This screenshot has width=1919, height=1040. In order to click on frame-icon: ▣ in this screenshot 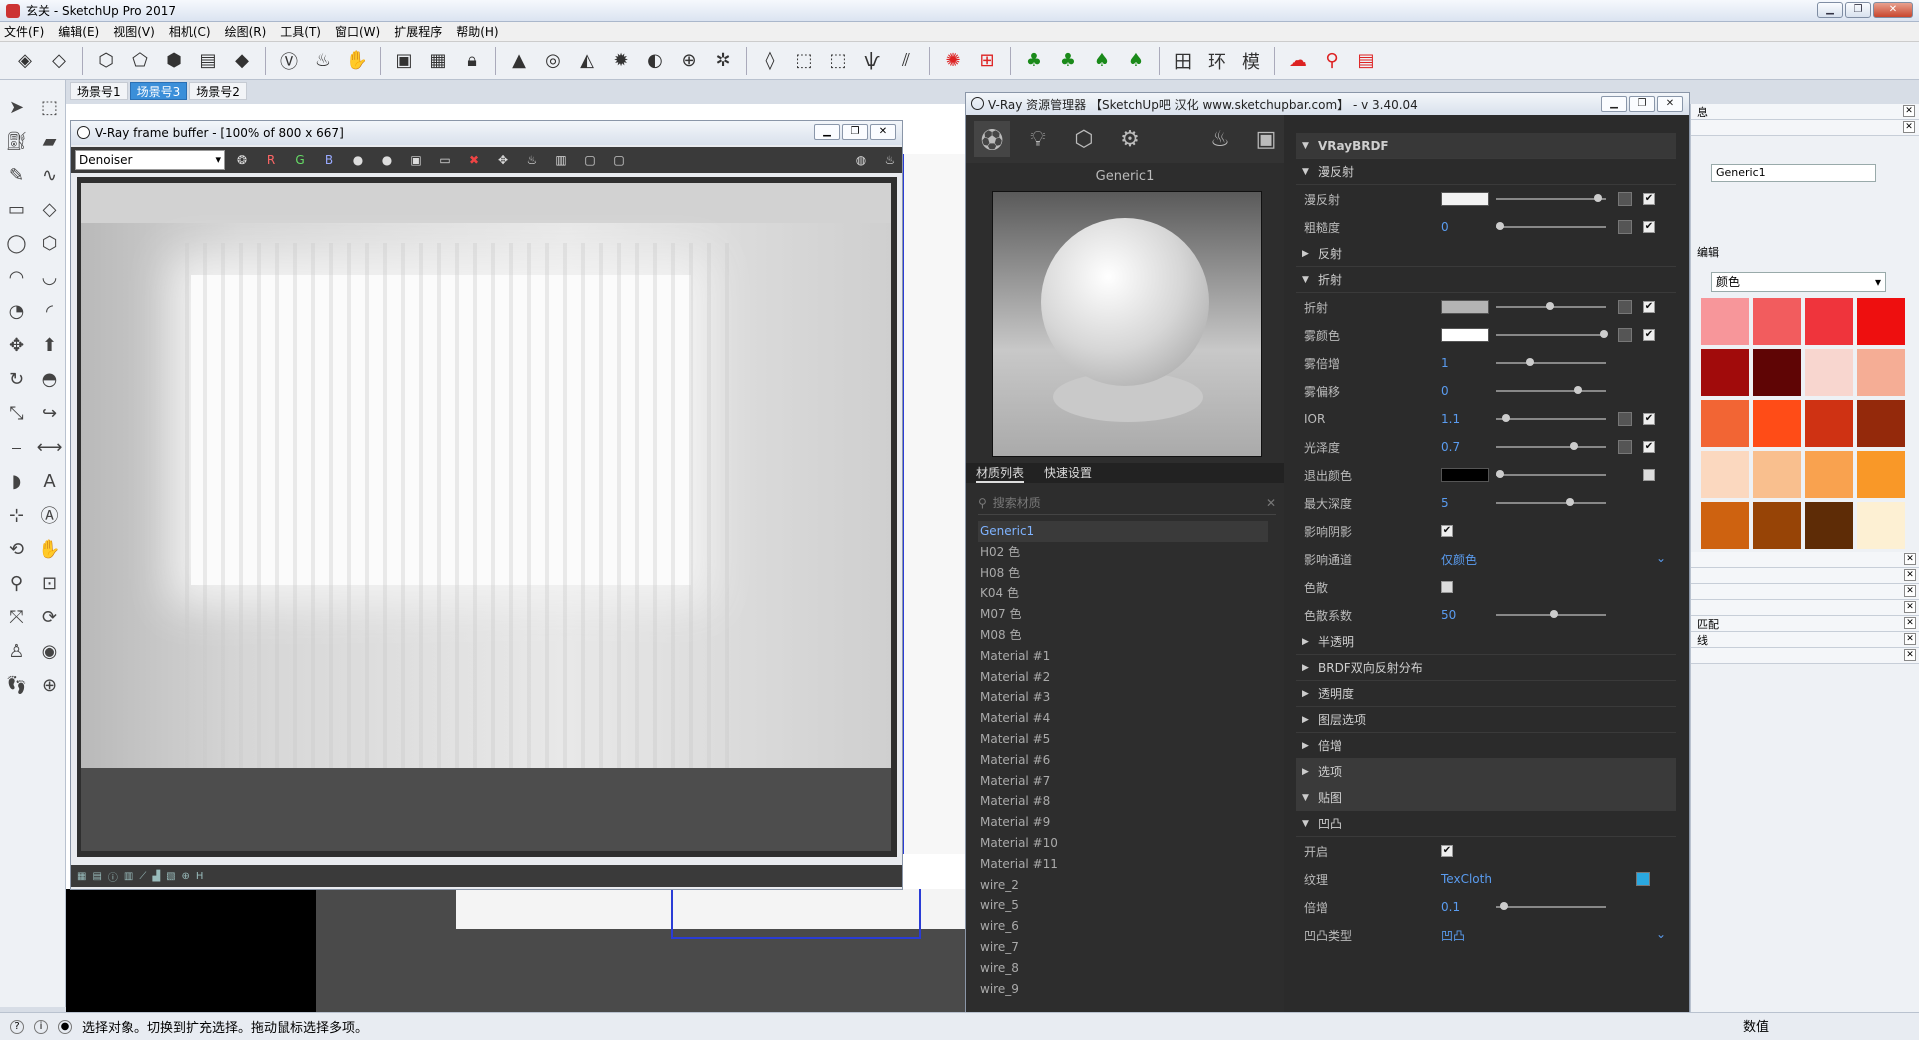, I will do `click(404, 61)`.